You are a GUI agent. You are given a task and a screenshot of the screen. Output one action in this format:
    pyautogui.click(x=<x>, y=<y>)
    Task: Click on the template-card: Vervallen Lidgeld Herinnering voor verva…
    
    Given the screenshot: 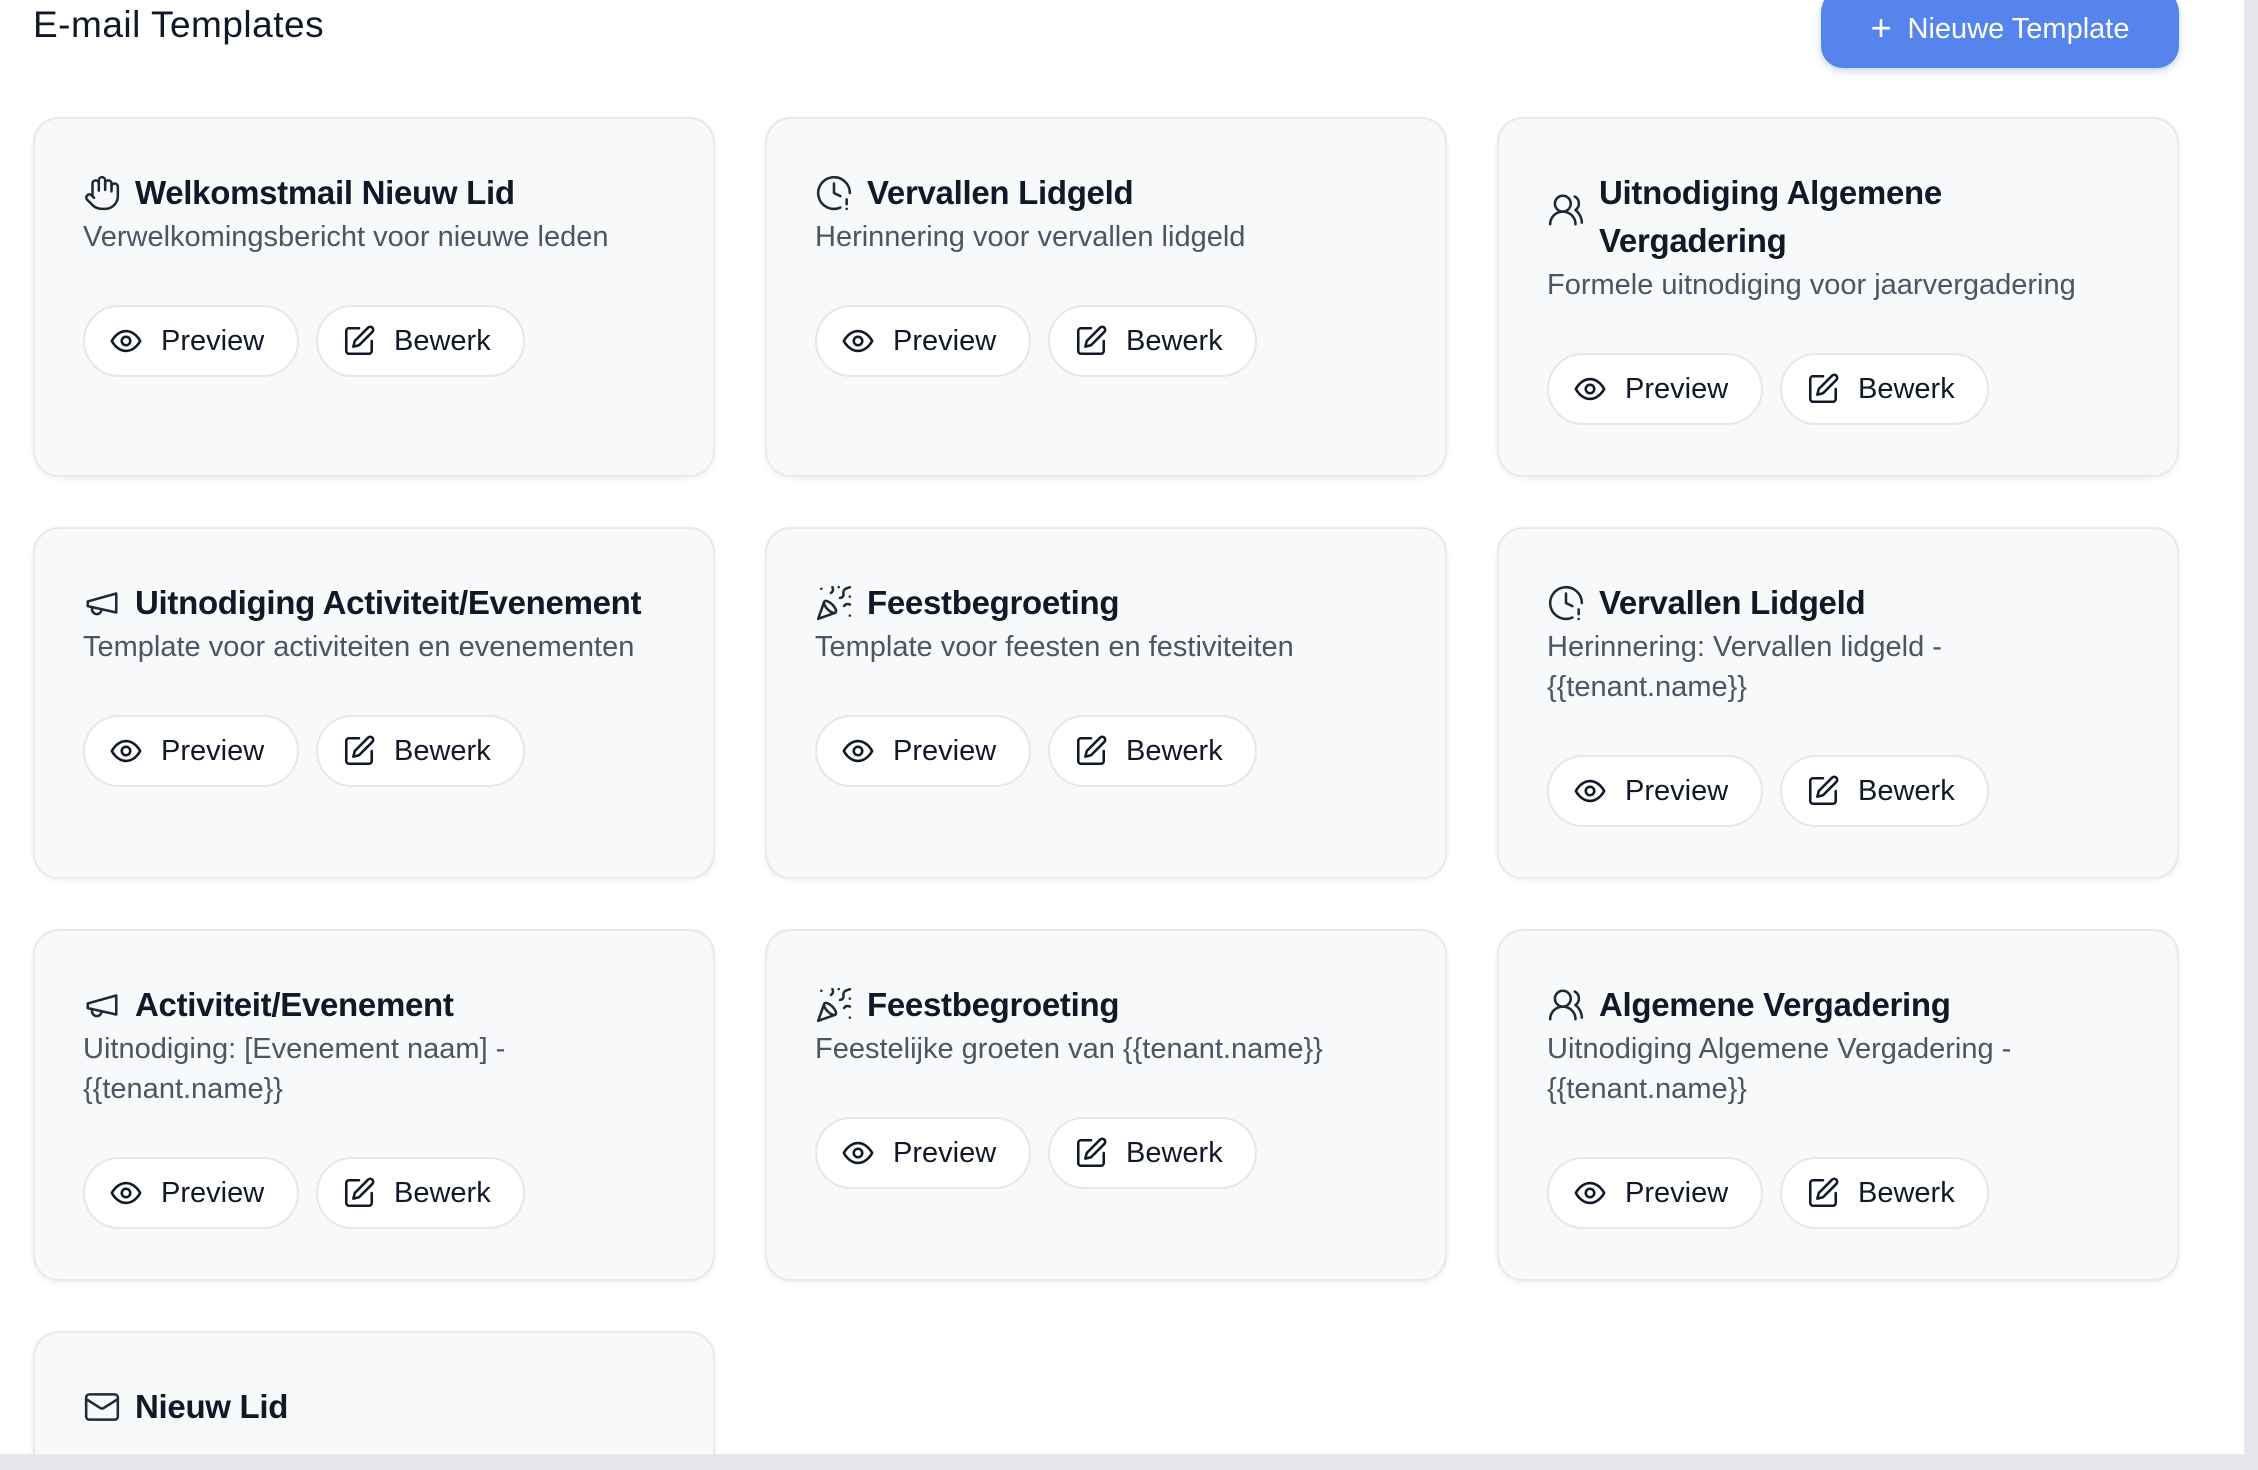 What is the action you would take?
    pyautogui.click(x=1106, y=297)
    